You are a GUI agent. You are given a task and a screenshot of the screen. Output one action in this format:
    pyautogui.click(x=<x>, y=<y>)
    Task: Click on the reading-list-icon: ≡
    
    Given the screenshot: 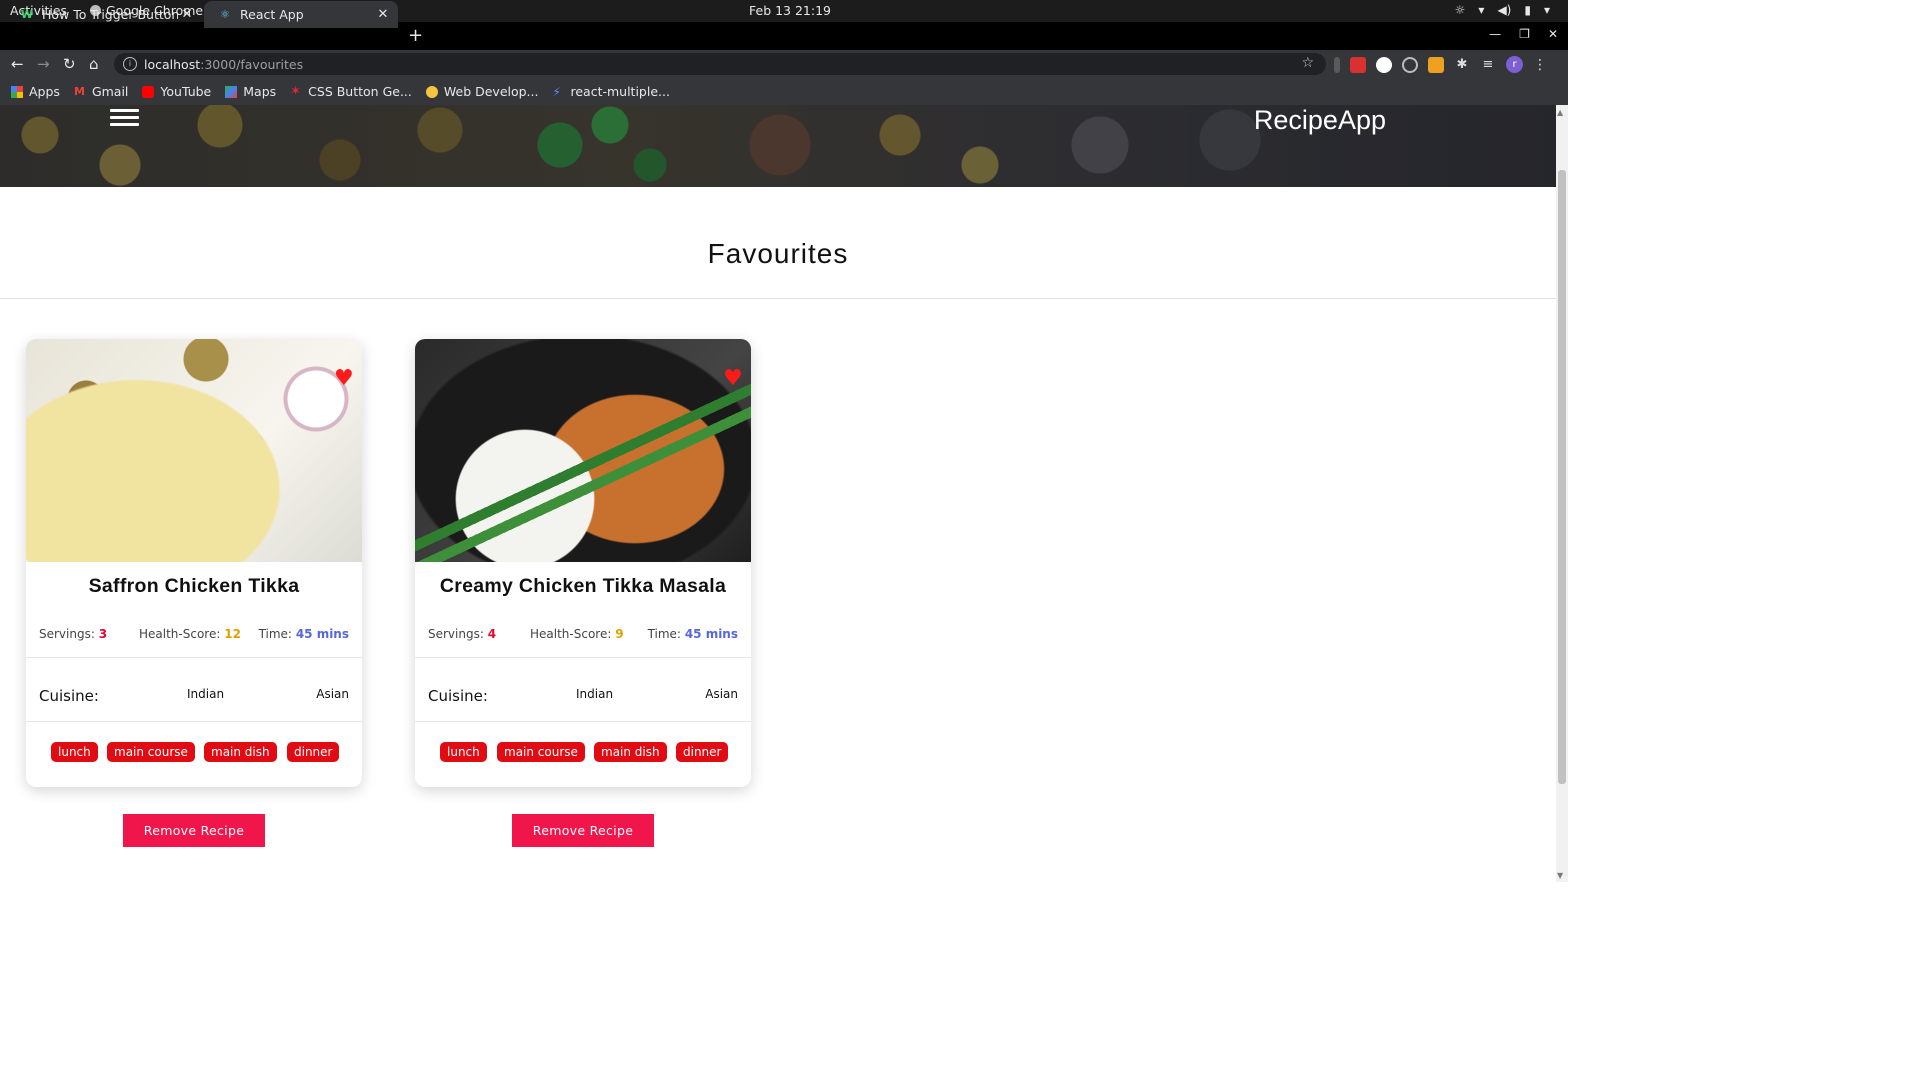 What is the action you would take?
    pyautogui.click(x=1488, y=65)
    